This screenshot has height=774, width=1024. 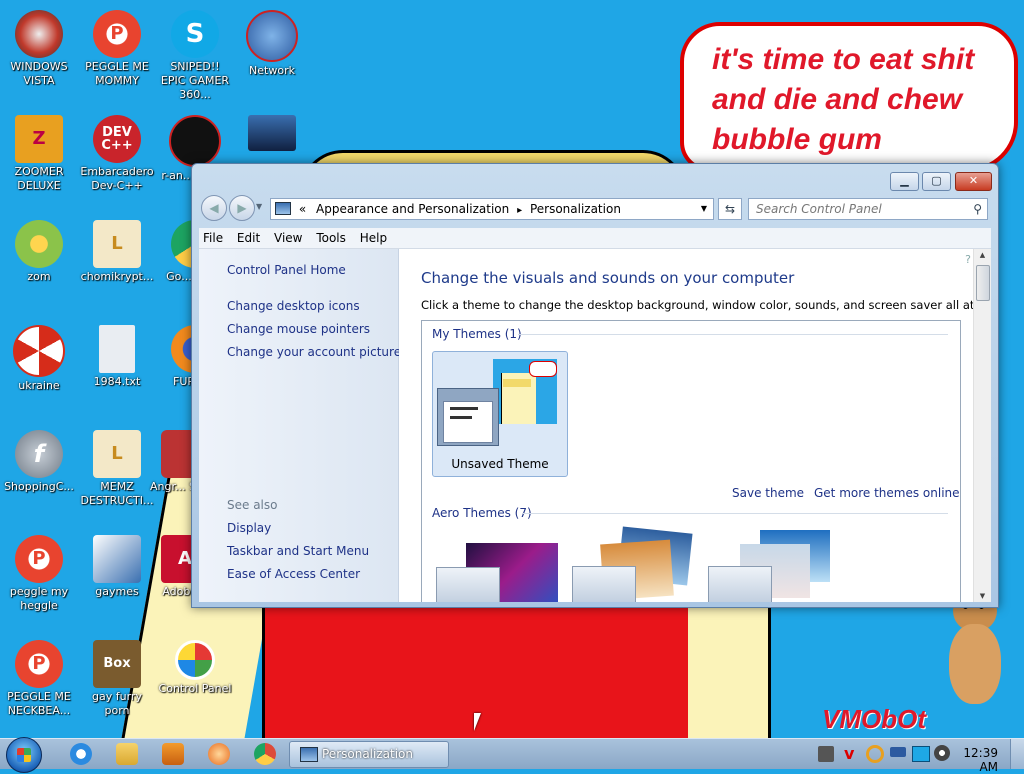 I want to click on change-desktop-icons-link: Change desktop icons, so click(x=293, y=306).